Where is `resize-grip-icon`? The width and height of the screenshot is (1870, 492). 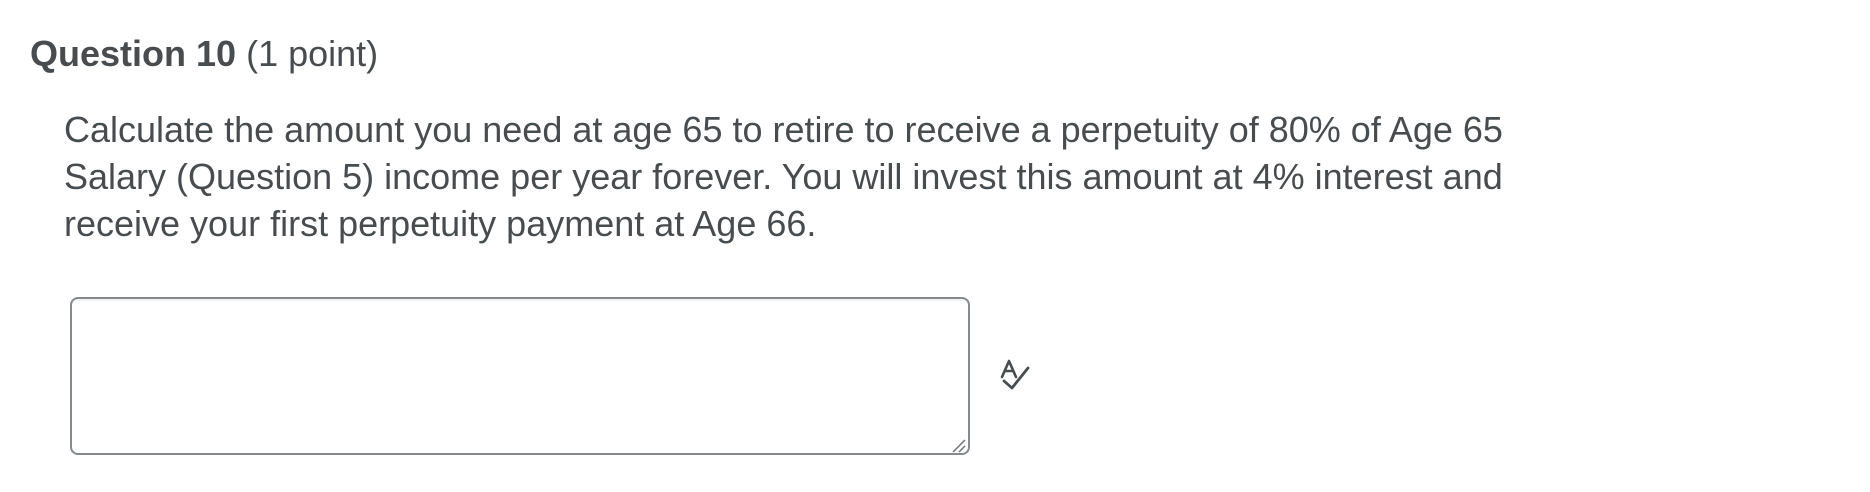 resize-grip-icon is located at coordinates (958, 445).